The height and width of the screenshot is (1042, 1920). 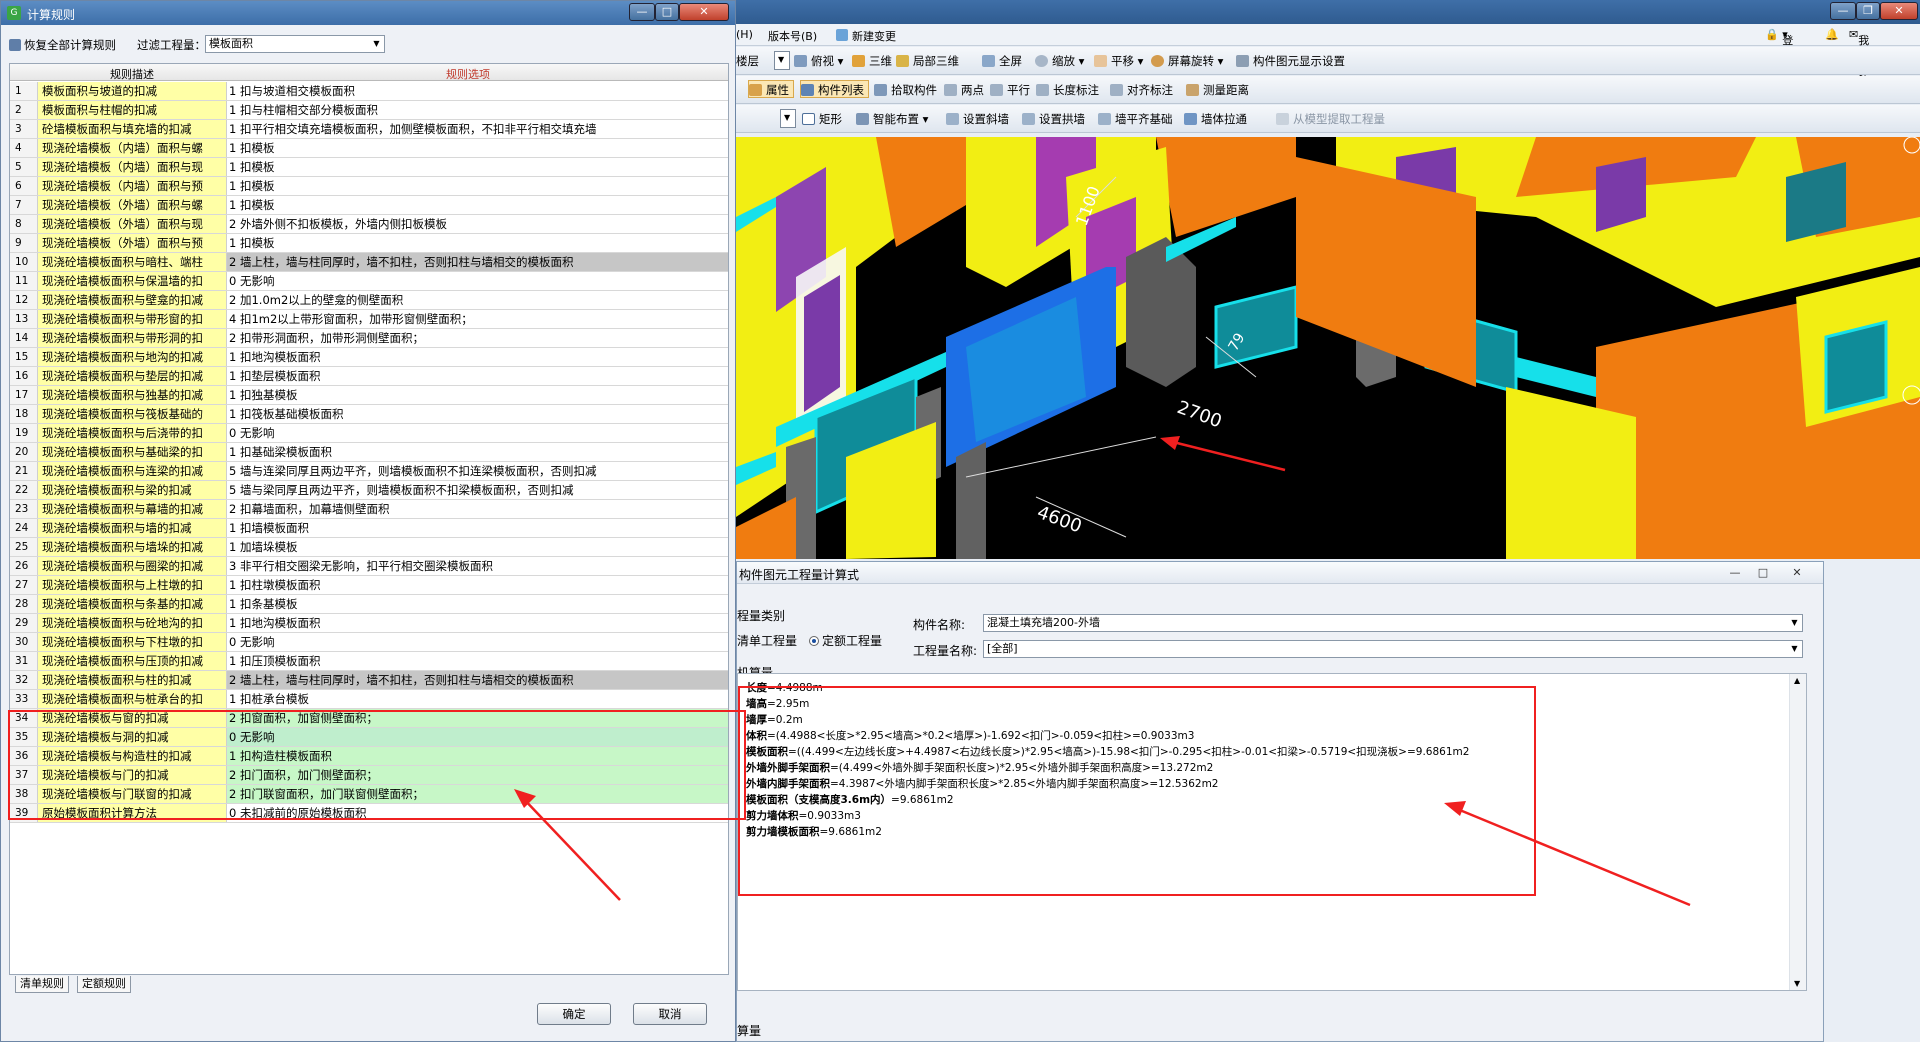 I want to click on table-row: 11 现浇砼墙模板面积与保温墙的扣 0 无影响, so click(x=369, y=281).